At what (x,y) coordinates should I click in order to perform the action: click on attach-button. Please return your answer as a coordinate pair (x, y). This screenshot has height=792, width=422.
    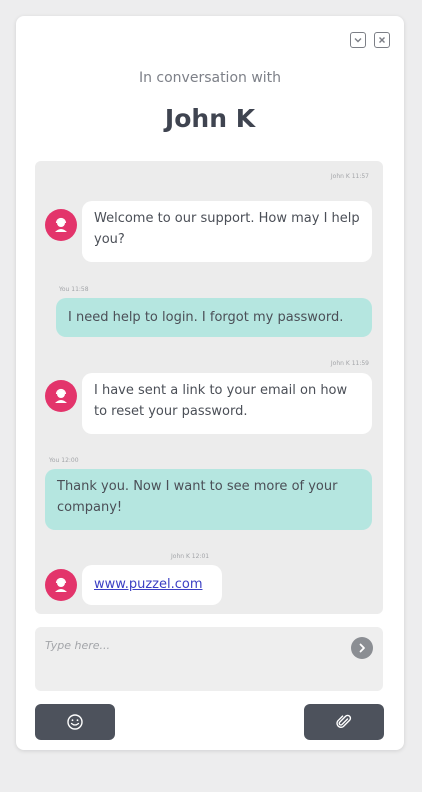
    Looking at the image, I should click on (344, 722).